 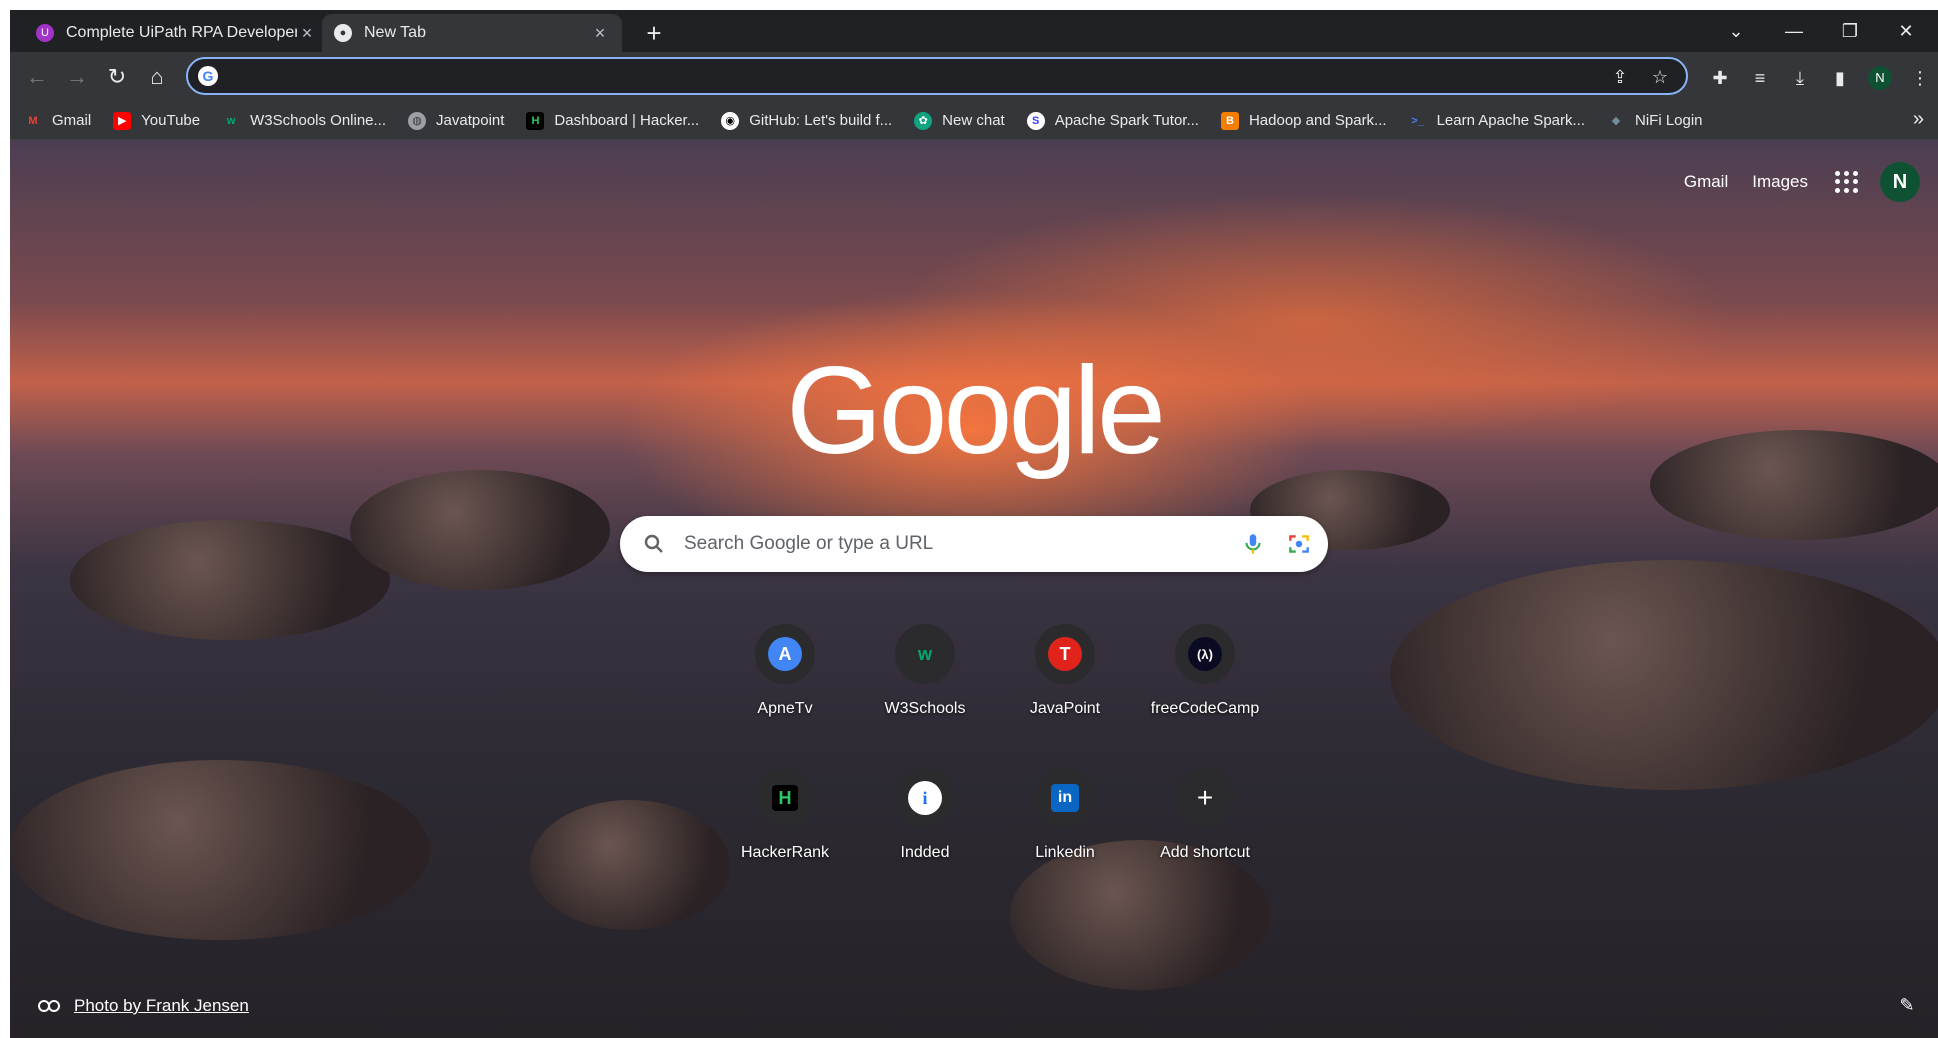 What do you see at coordinates (37, 77) in the screenshot?
I see `back-button: ←` at bounding box center [37, 77].